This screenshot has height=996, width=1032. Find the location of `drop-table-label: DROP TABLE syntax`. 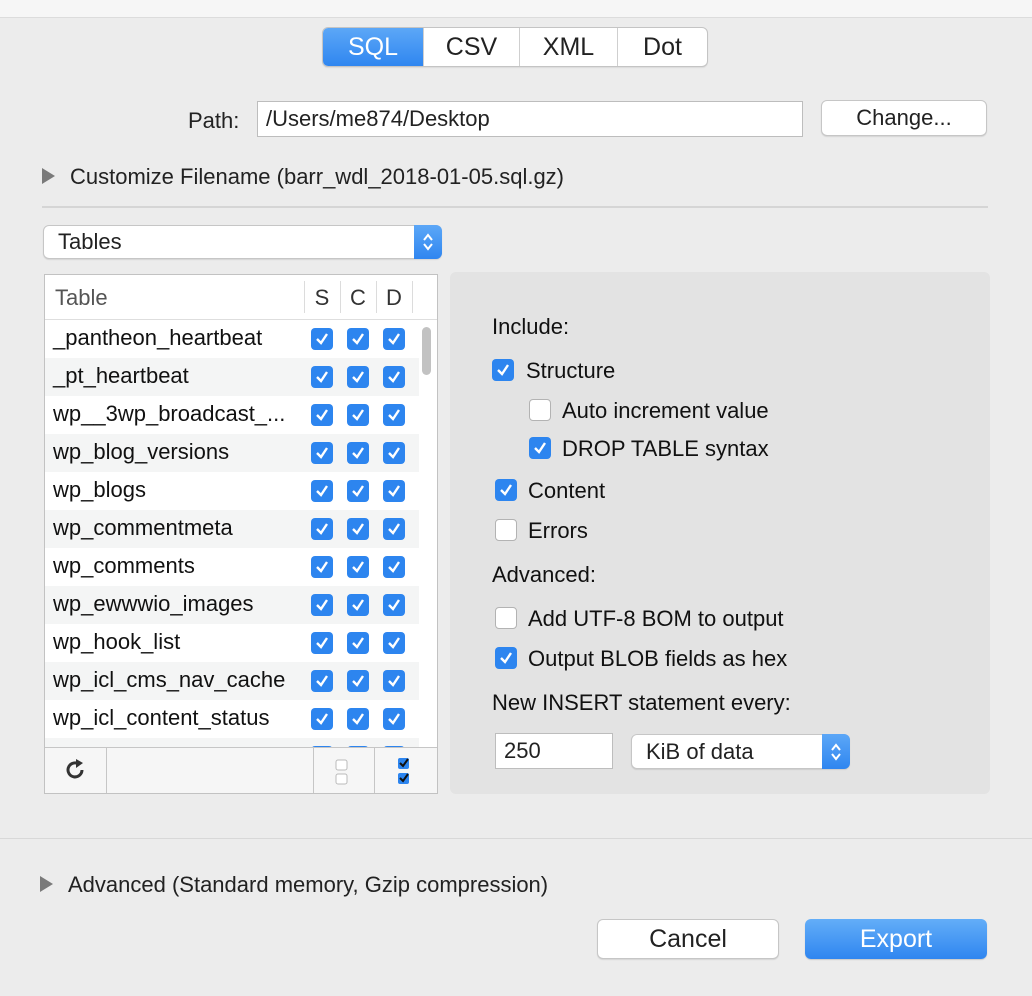

drop-table-label: DROP TABLE syntax is located at coordinates (665, 449).